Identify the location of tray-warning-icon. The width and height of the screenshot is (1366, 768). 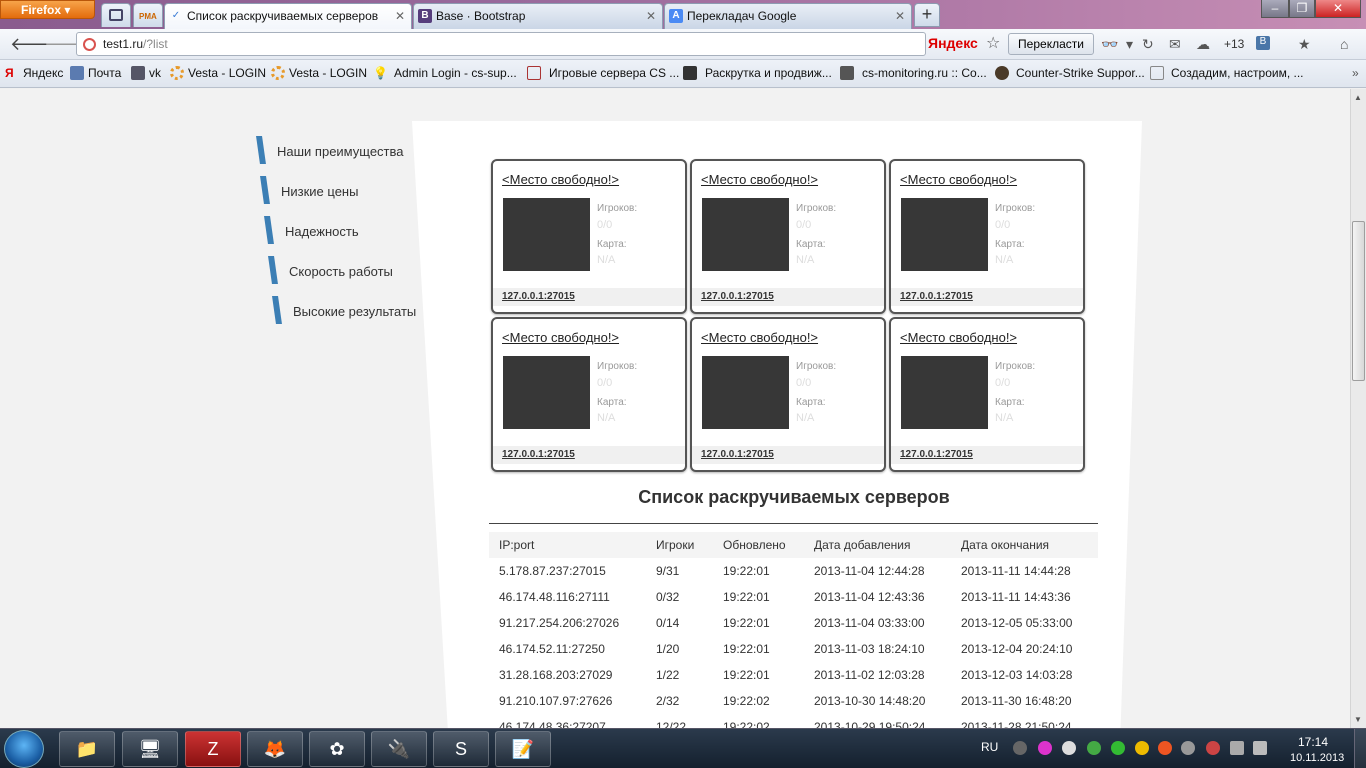
(1165, 748).